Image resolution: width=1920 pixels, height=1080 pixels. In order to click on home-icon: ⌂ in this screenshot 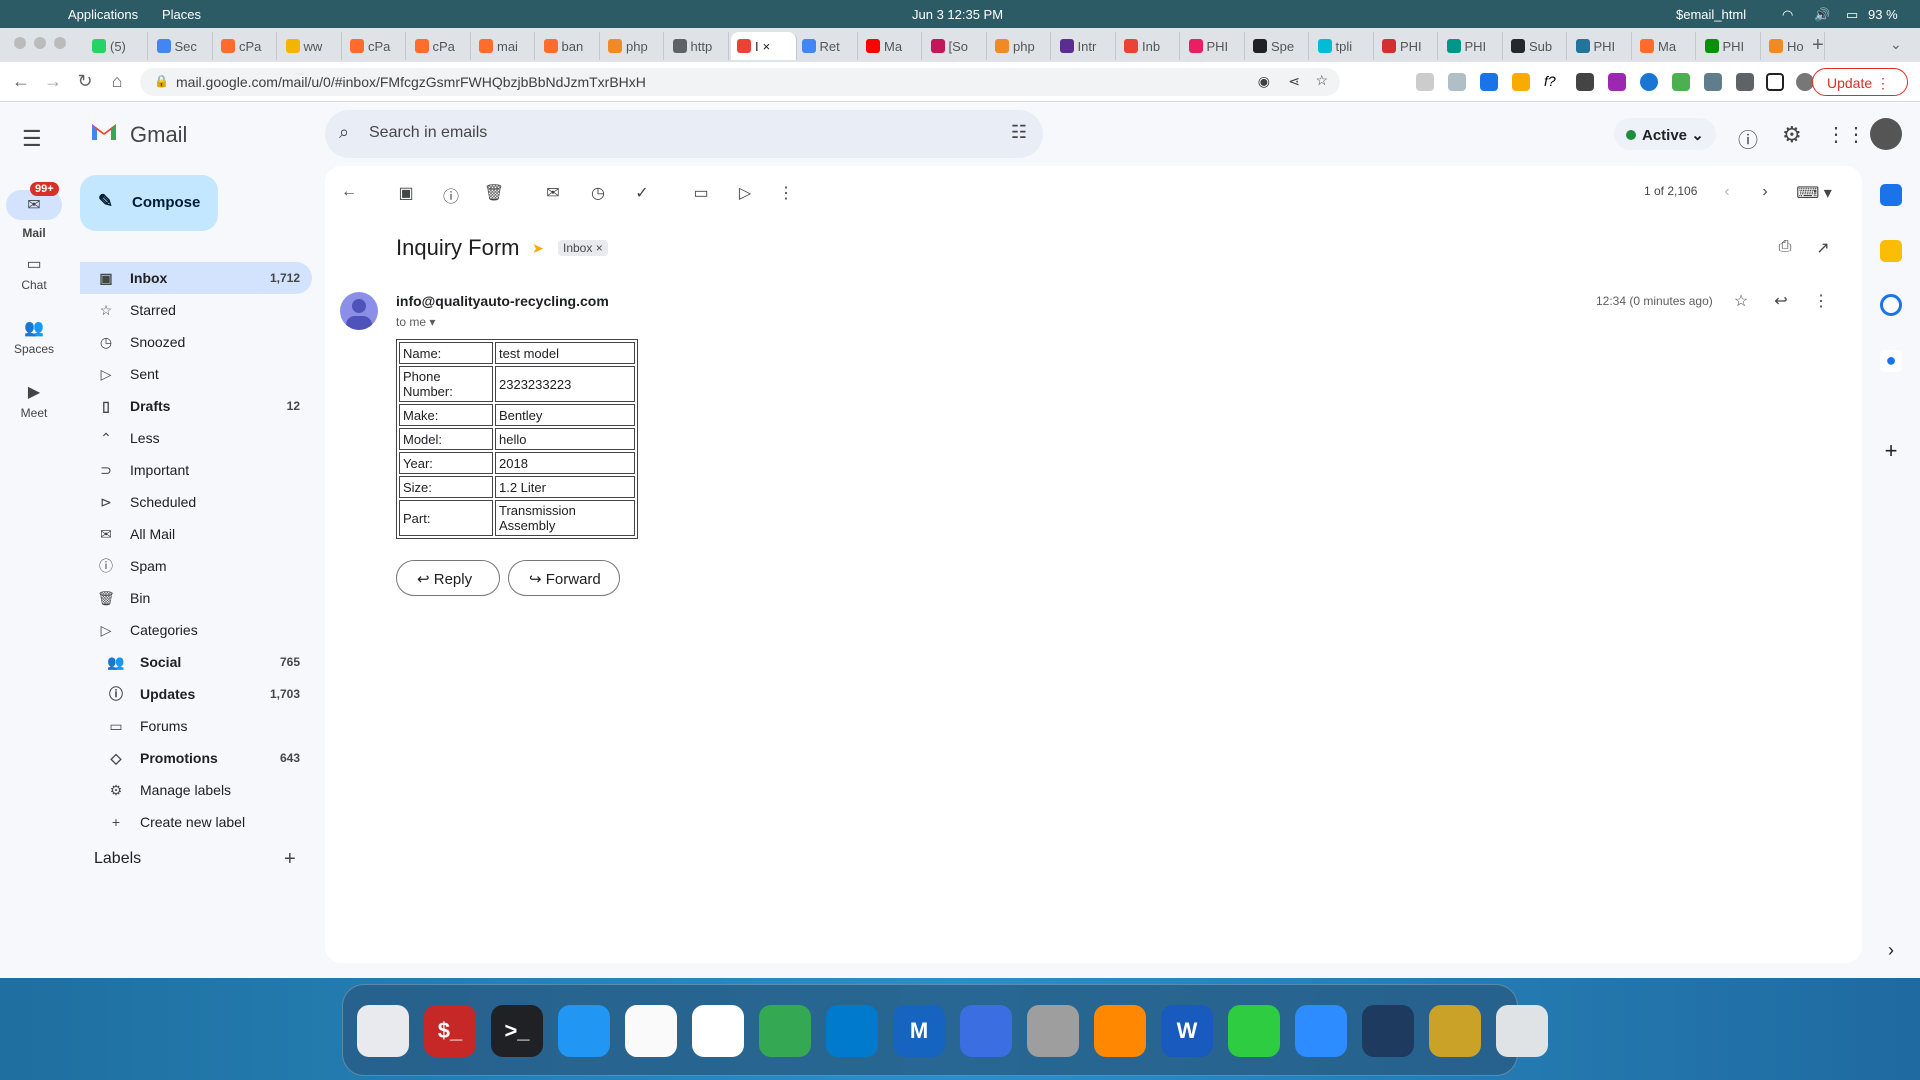, I will do `click(117, 81)`.